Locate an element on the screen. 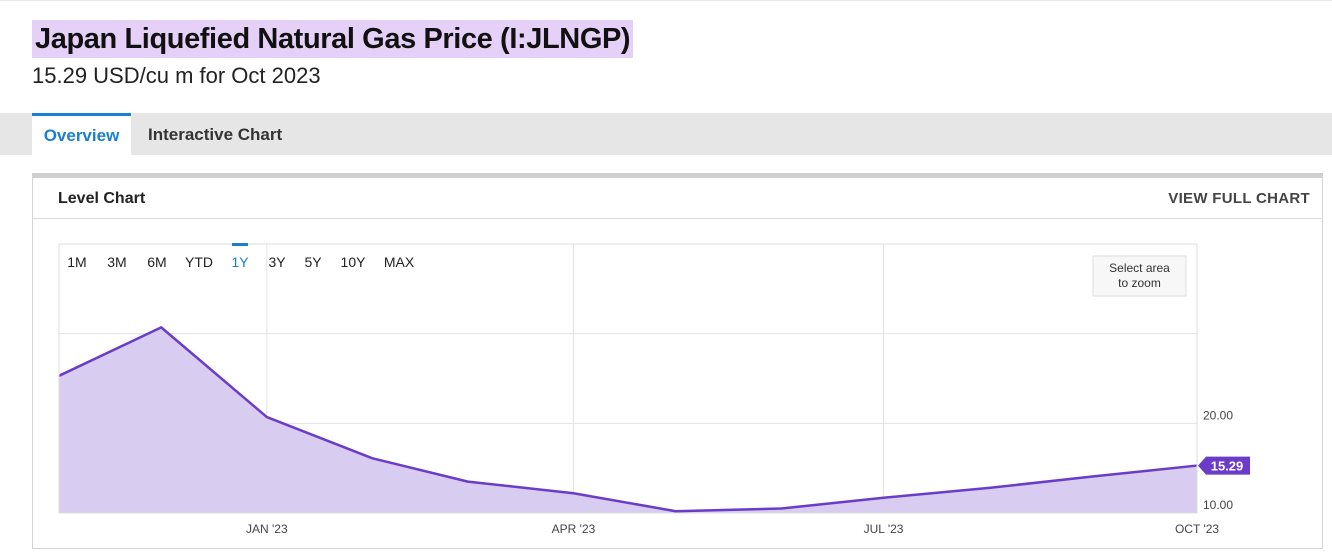  active-range-indicator is located at coordinates (240, 244).